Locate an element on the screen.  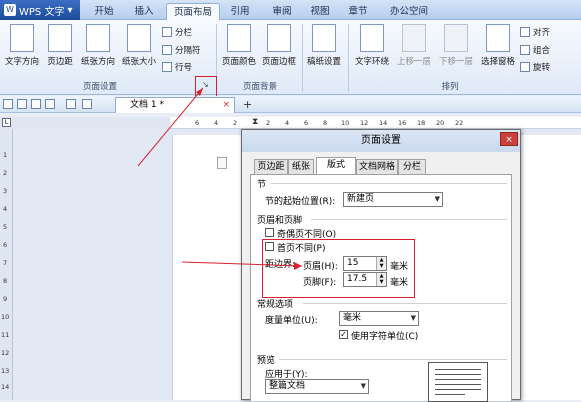
arrowhead-icon is located at coordinates (298, 266).